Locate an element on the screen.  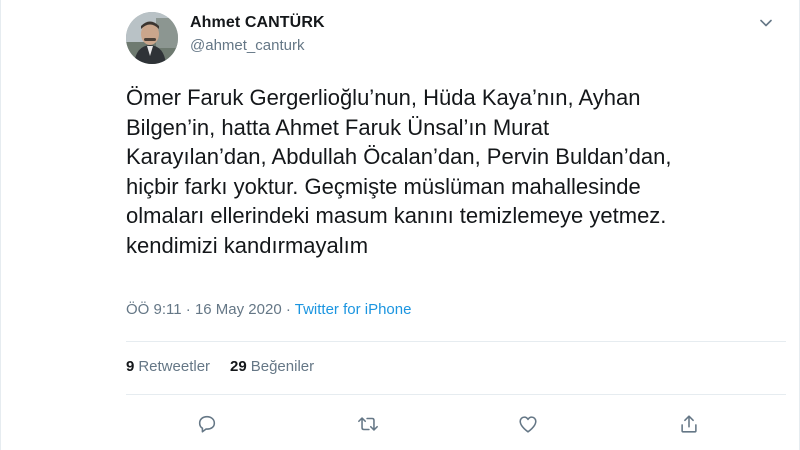
reply-icon is located at coordinates (207, 424).